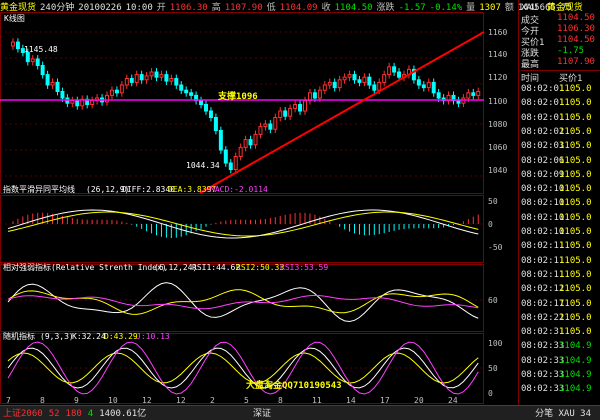  What do you see at coordinates (543, 317) in the screenshot?
I see `tick-time: 08:02:22` at bounding box center [543, 317].